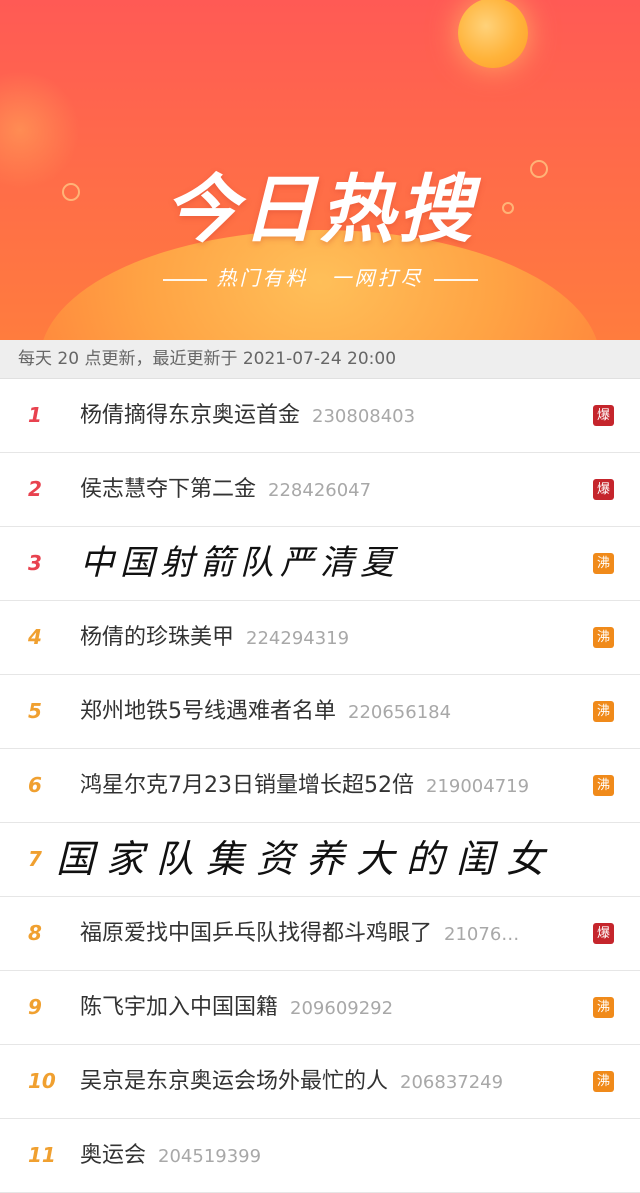 This screenshot has width=640, height=1193. I want to click on item-title-handwritten: 国家队集资养大的闺女, so click(306, 859).